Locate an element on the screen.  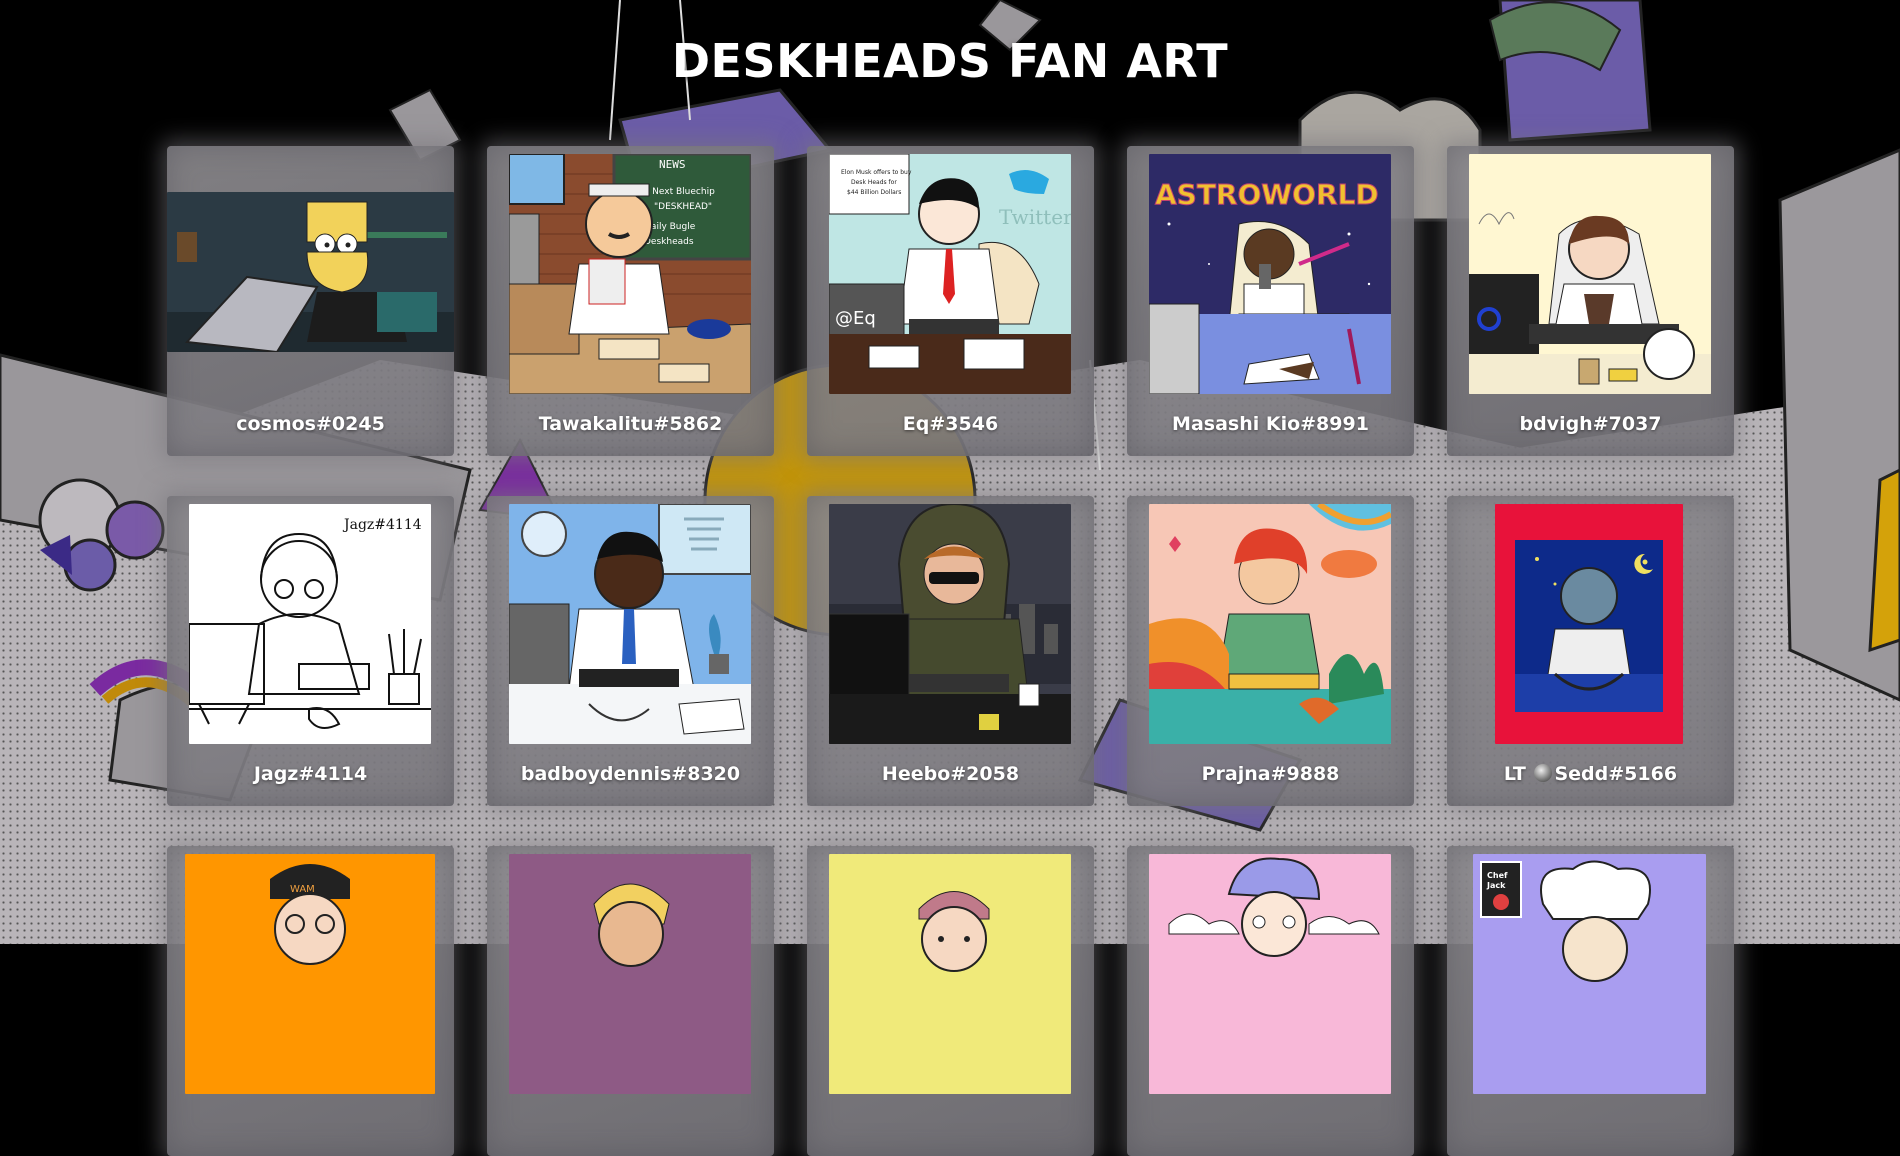
fan-art-card: LT Sedd#5166 is located at coordinates (1590, 651).